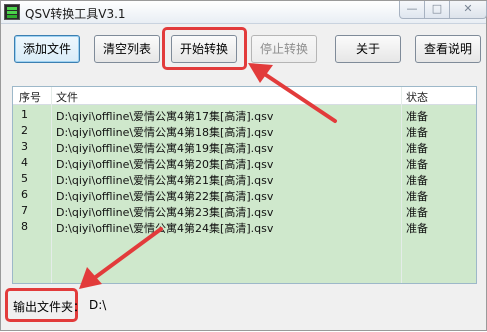  I want to click on arrow-to-start-button, so click(299, 97).